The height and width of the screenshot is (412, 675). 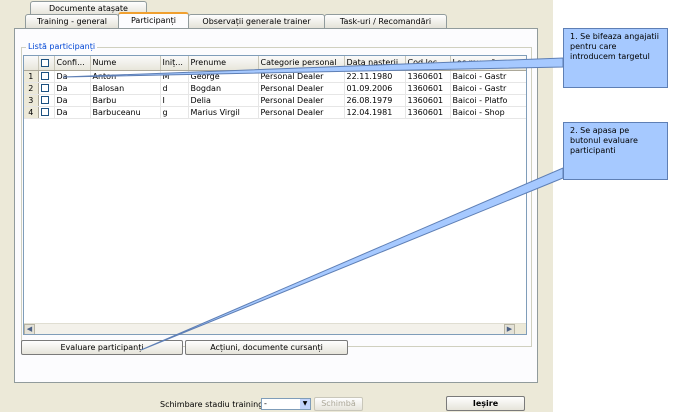 What do you see at coordinates (305, 404) in the screenshot?
I see `chevron-down-icon: ▼` at bounding box center [305, 404].